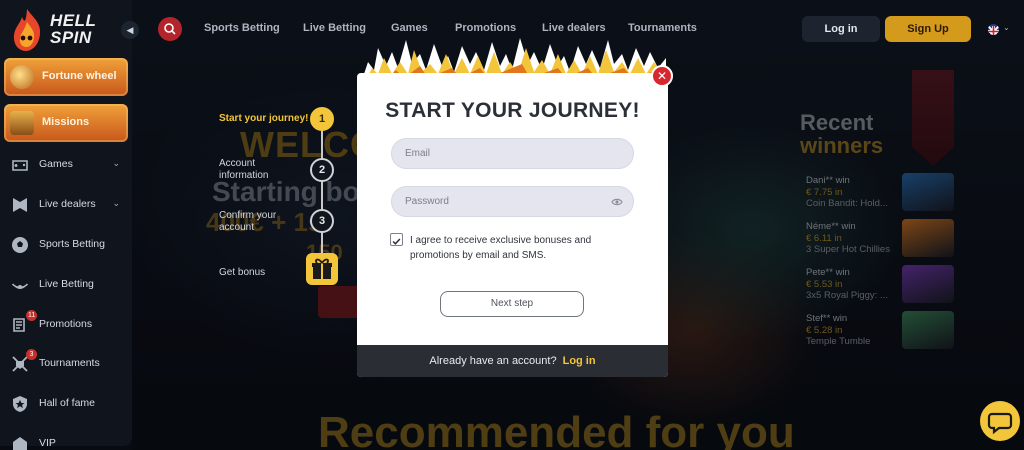 This screenshot has width=1024, height=450. Describe the element at coordinates (512, 153) in the screenshot. I see `email-field: Email` at that location.